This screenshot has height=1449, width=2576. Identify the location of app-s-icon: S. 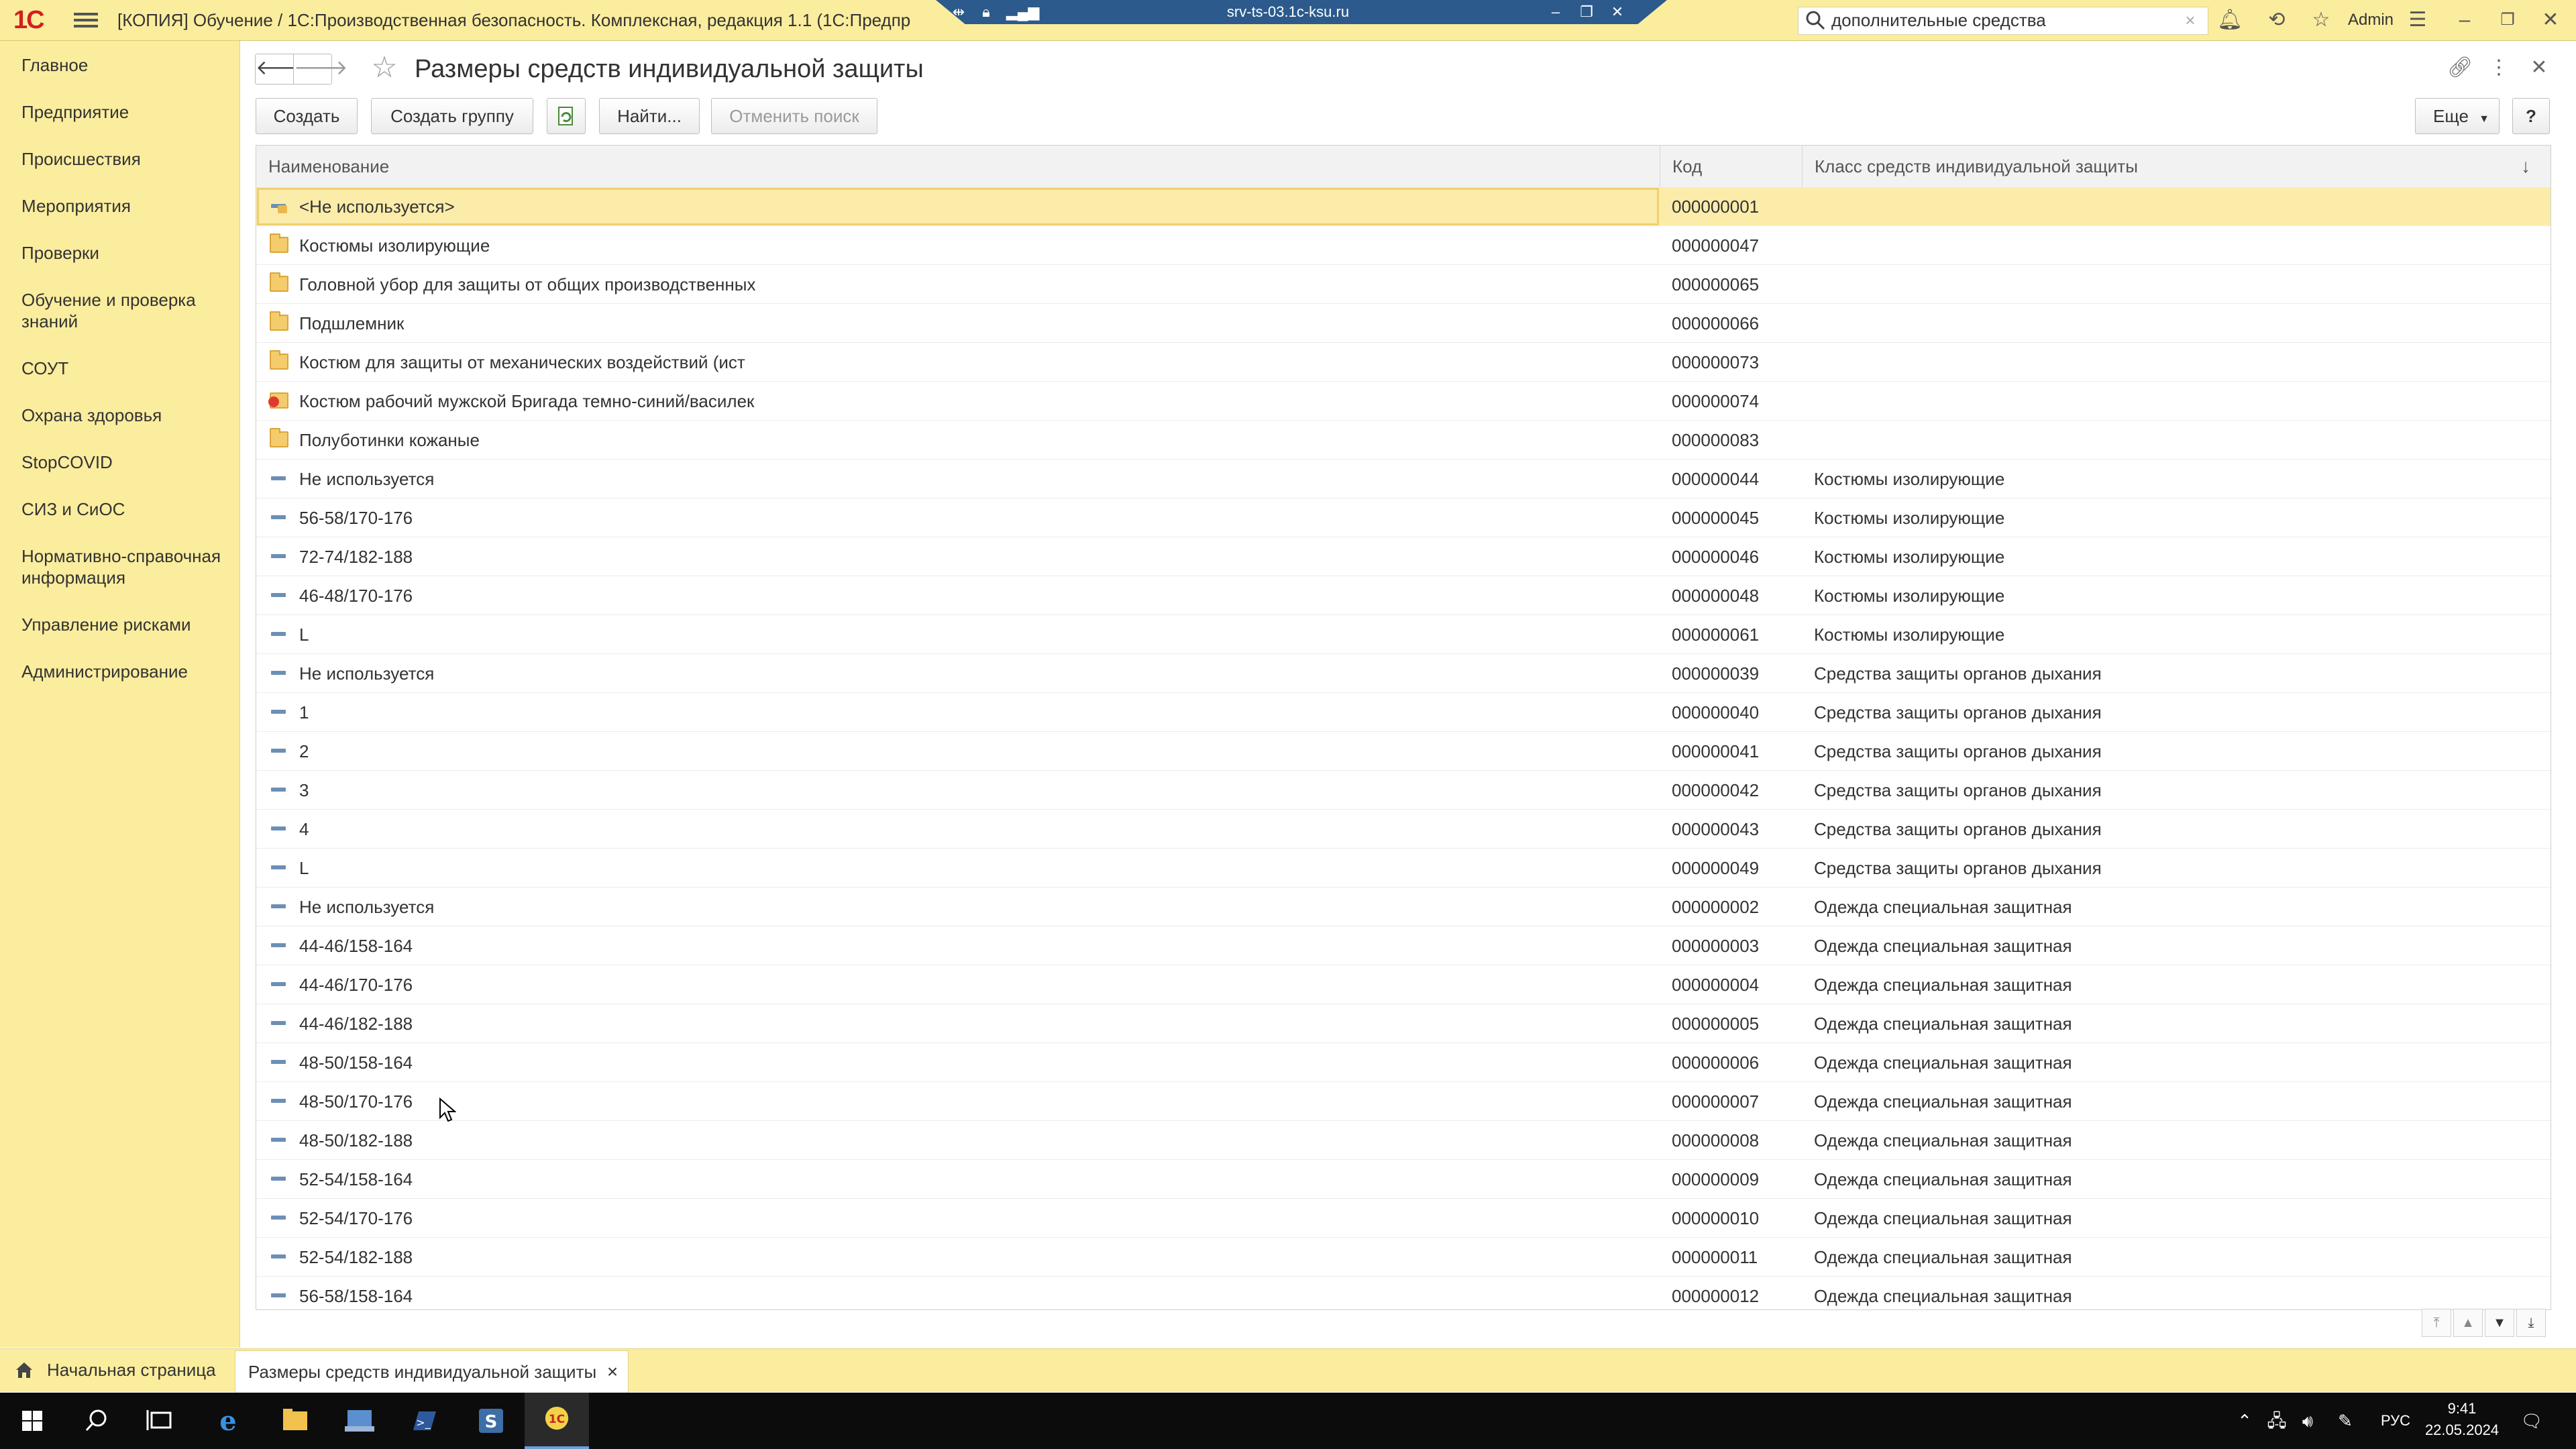
(491, 1421).